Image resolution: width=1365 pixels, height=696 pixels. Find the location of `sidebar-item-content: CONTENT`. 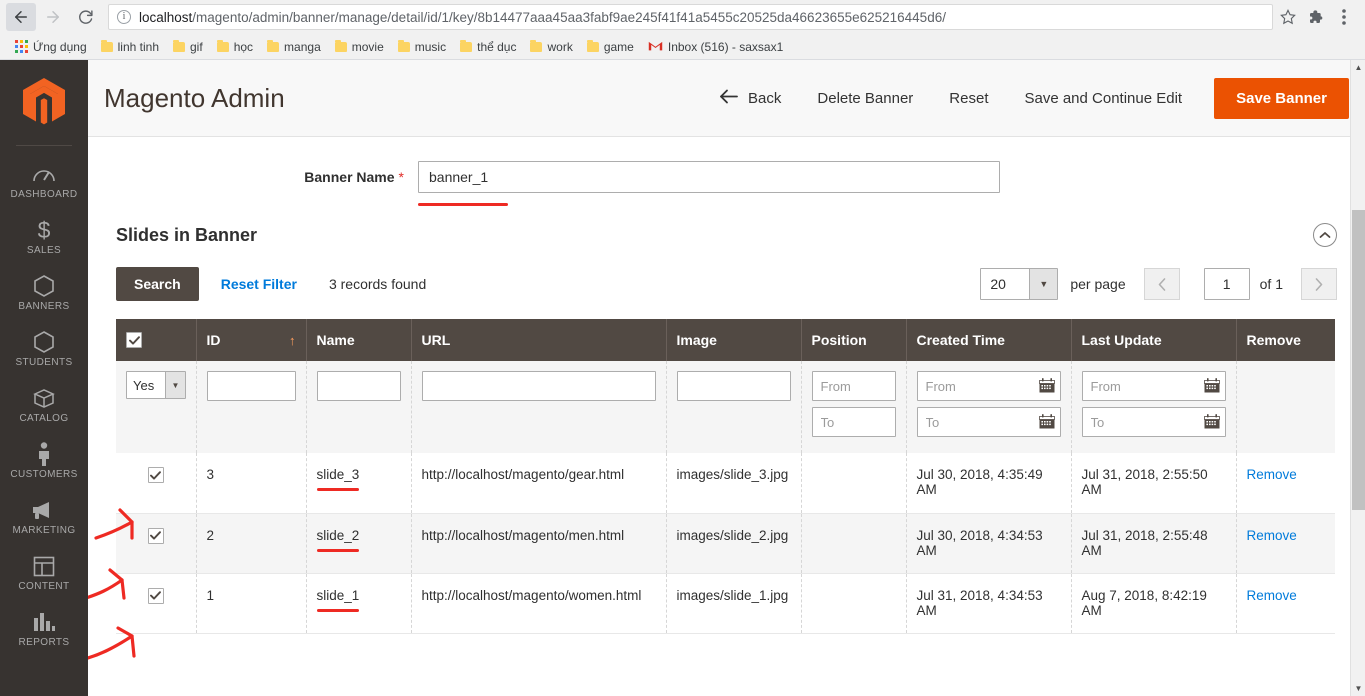

sidebar-item-content: CONTENT is located at coordinates (44, 572).